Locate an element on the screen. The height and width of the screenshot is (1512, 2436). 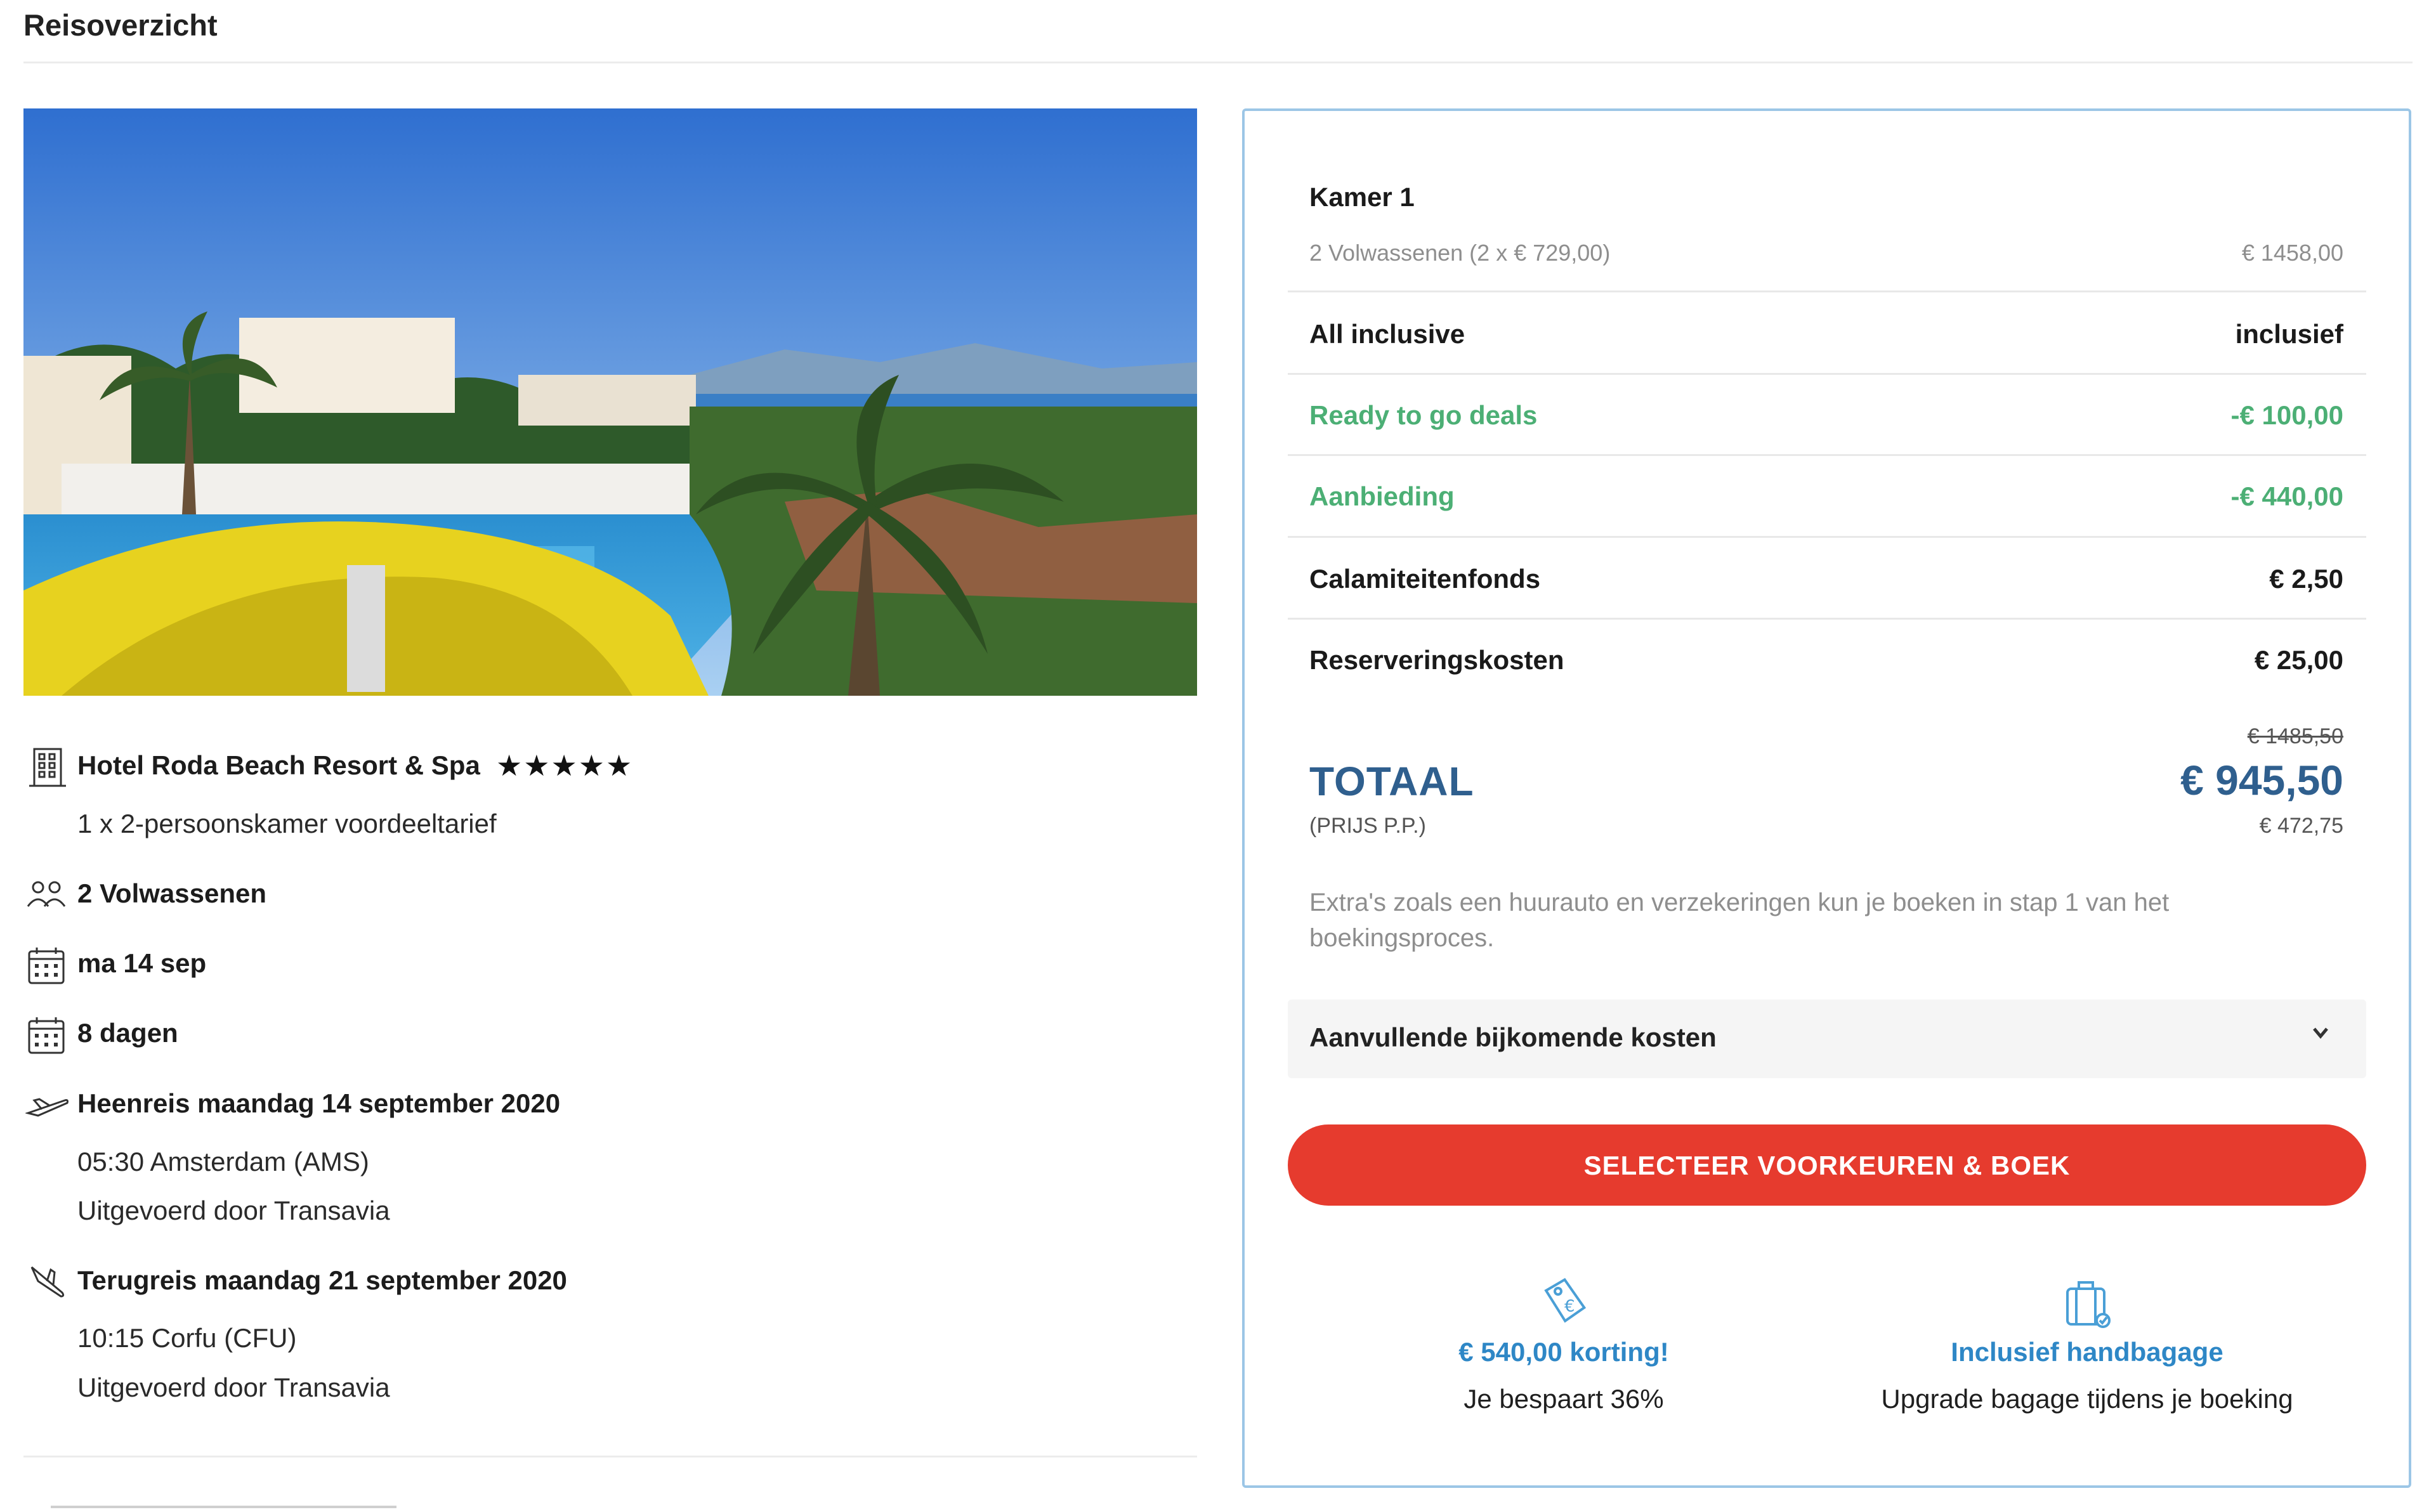
ready-to-go-deals-value: -€ 100,00 is located at coordinates (2286, 415).